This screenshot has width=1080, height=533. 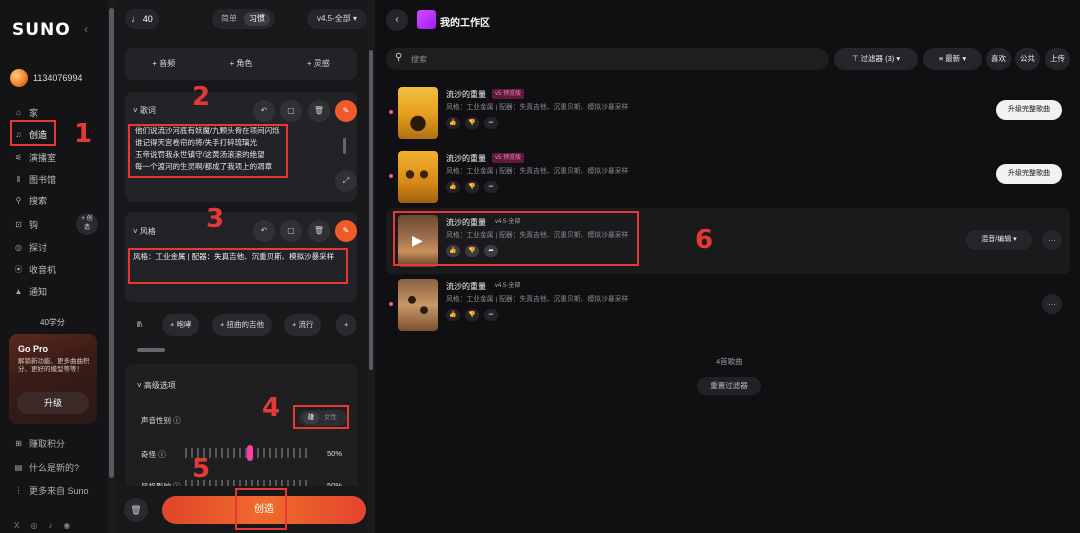 I want to click on remix-edit-button: 混音/编辑 ▾, so click(x=999, y=240).